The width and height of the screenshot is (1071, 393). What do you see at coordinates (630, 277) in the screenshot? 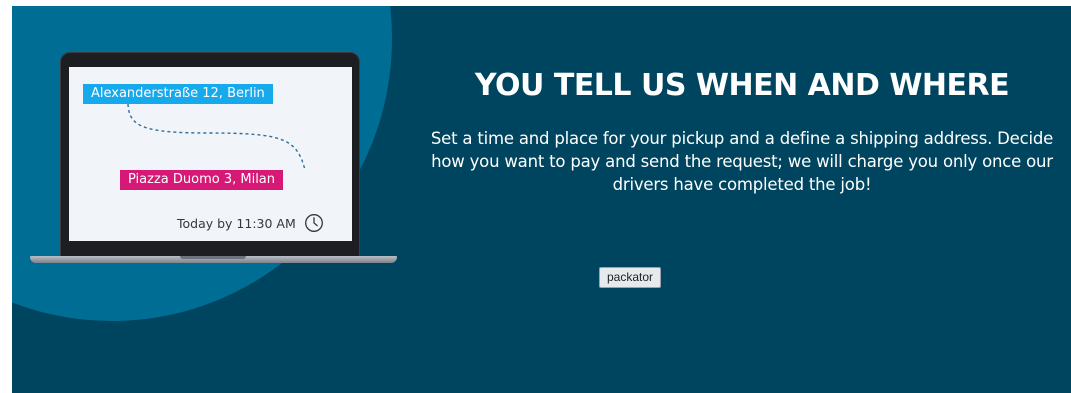
I see `packator-button: packator` at bounding box center [630, 277].